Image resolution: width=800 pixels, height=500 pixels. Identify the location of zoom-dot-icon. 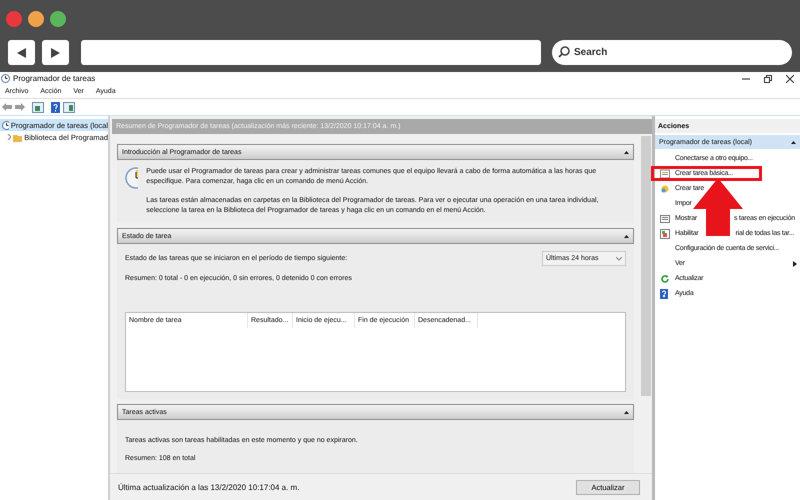
(58, 18).